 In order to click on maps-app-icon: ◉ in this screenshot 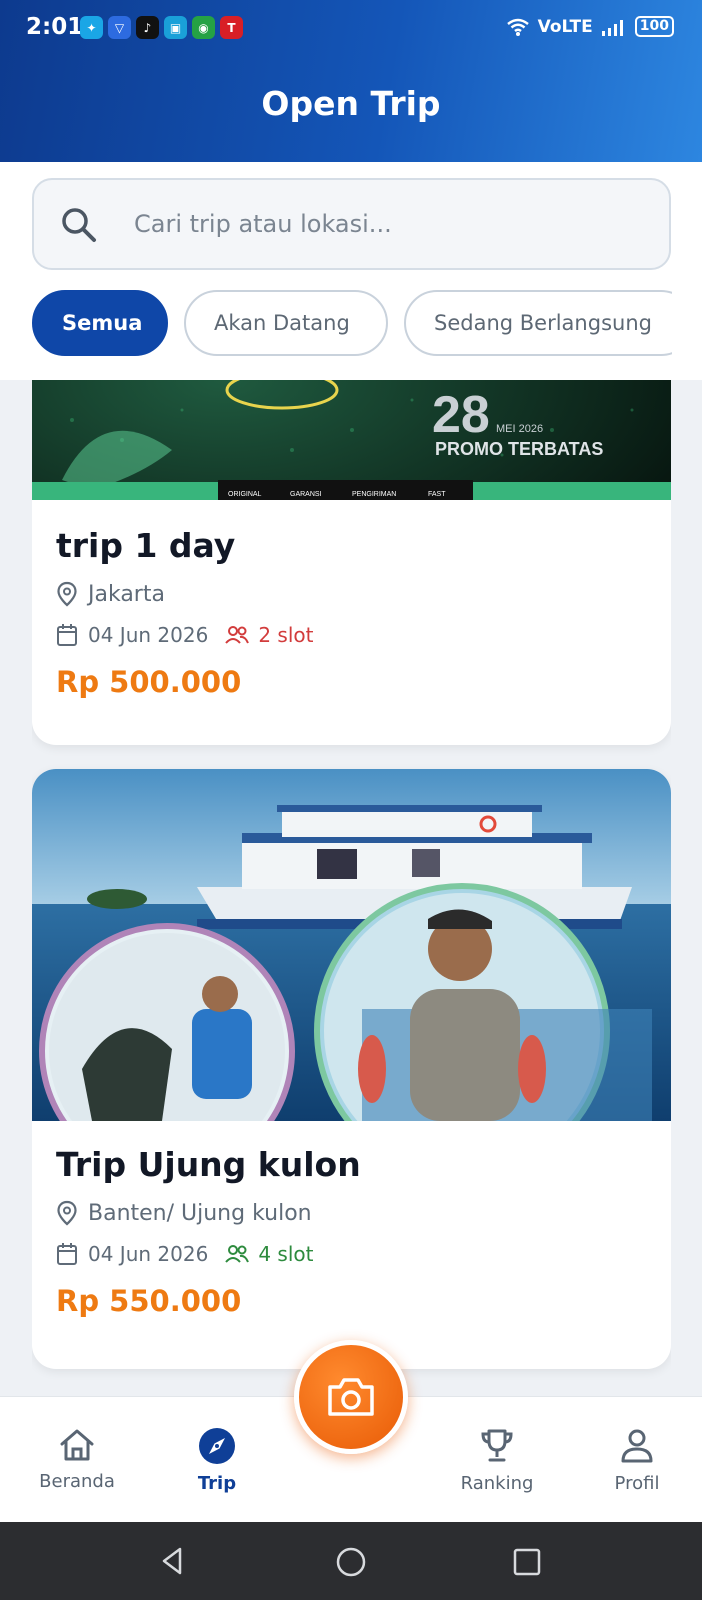, I will do `click(203, 27)`.